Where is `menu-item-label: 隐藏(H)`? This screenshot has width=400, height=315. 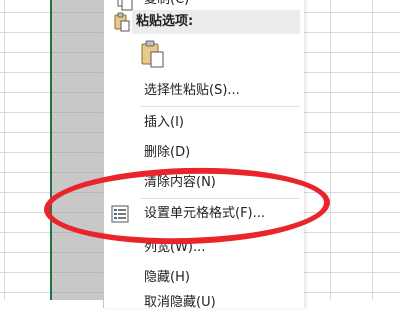
menu-item-label: 隐藏(H) is located at coordinates (167, 277).